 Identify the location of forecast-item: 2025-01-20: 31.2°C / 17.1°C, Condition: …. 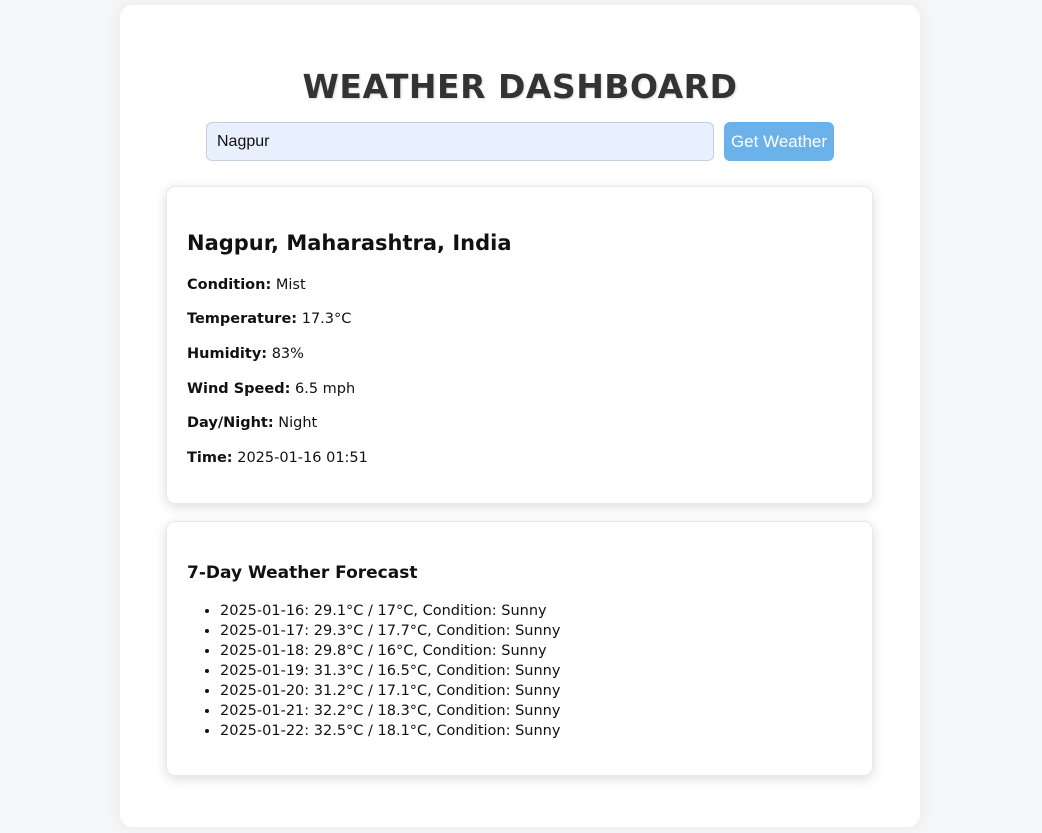
(390, 691).